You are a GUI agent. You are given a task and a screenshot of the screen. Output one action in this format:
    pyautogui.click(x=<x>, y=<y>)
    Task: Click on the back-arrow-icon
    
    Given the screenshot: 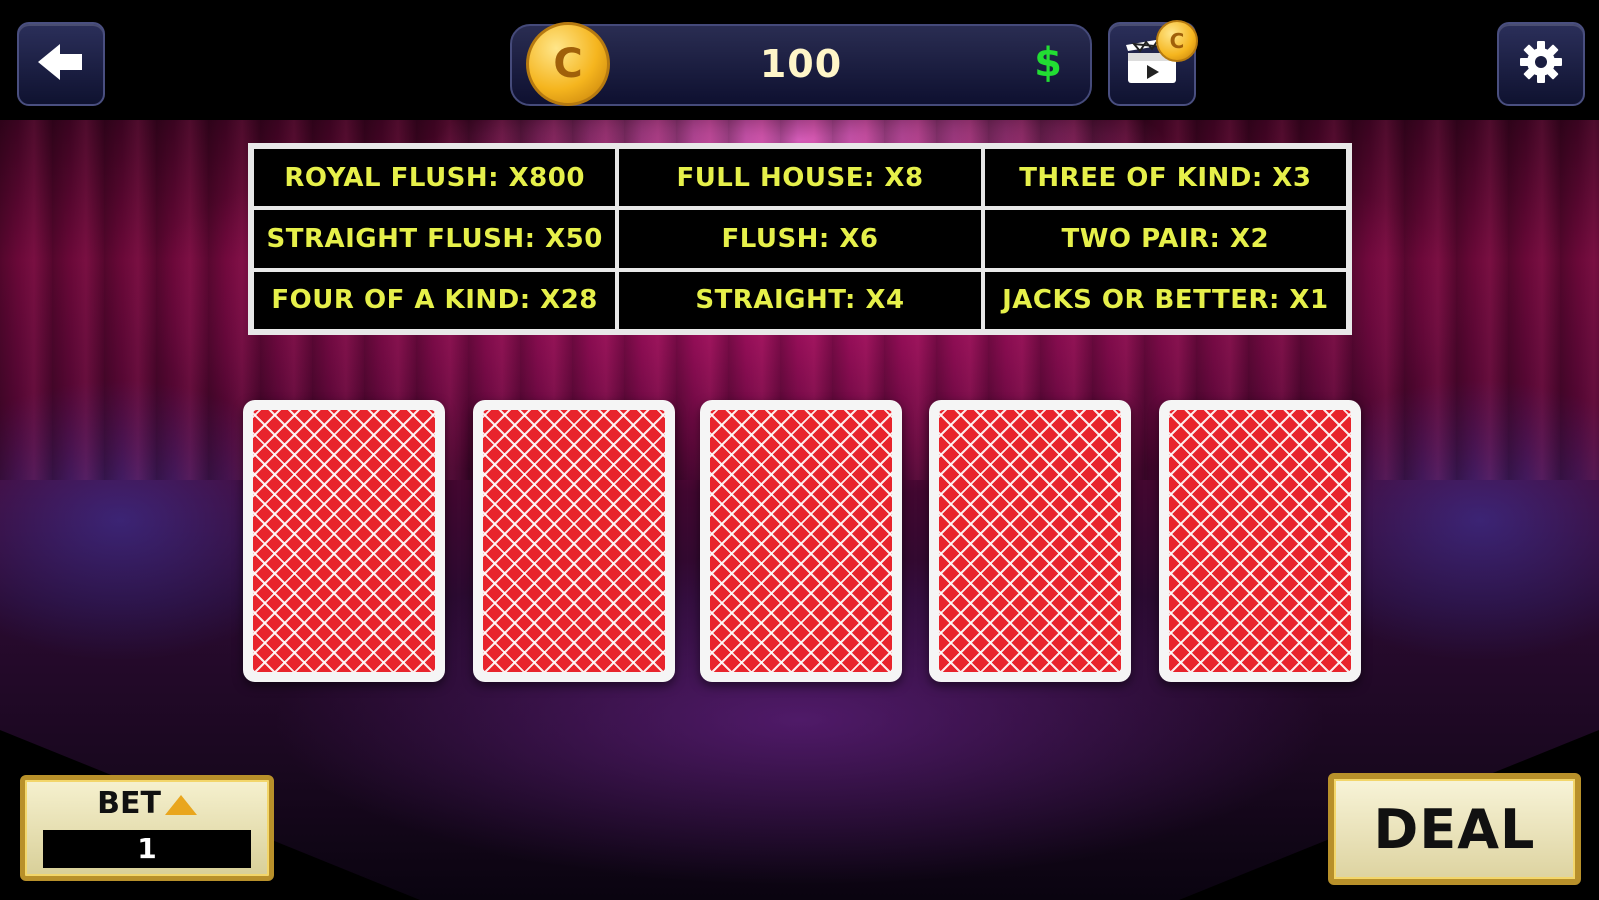 What is the action you would take?
    pyautogui.click(x=61, y=64)
    